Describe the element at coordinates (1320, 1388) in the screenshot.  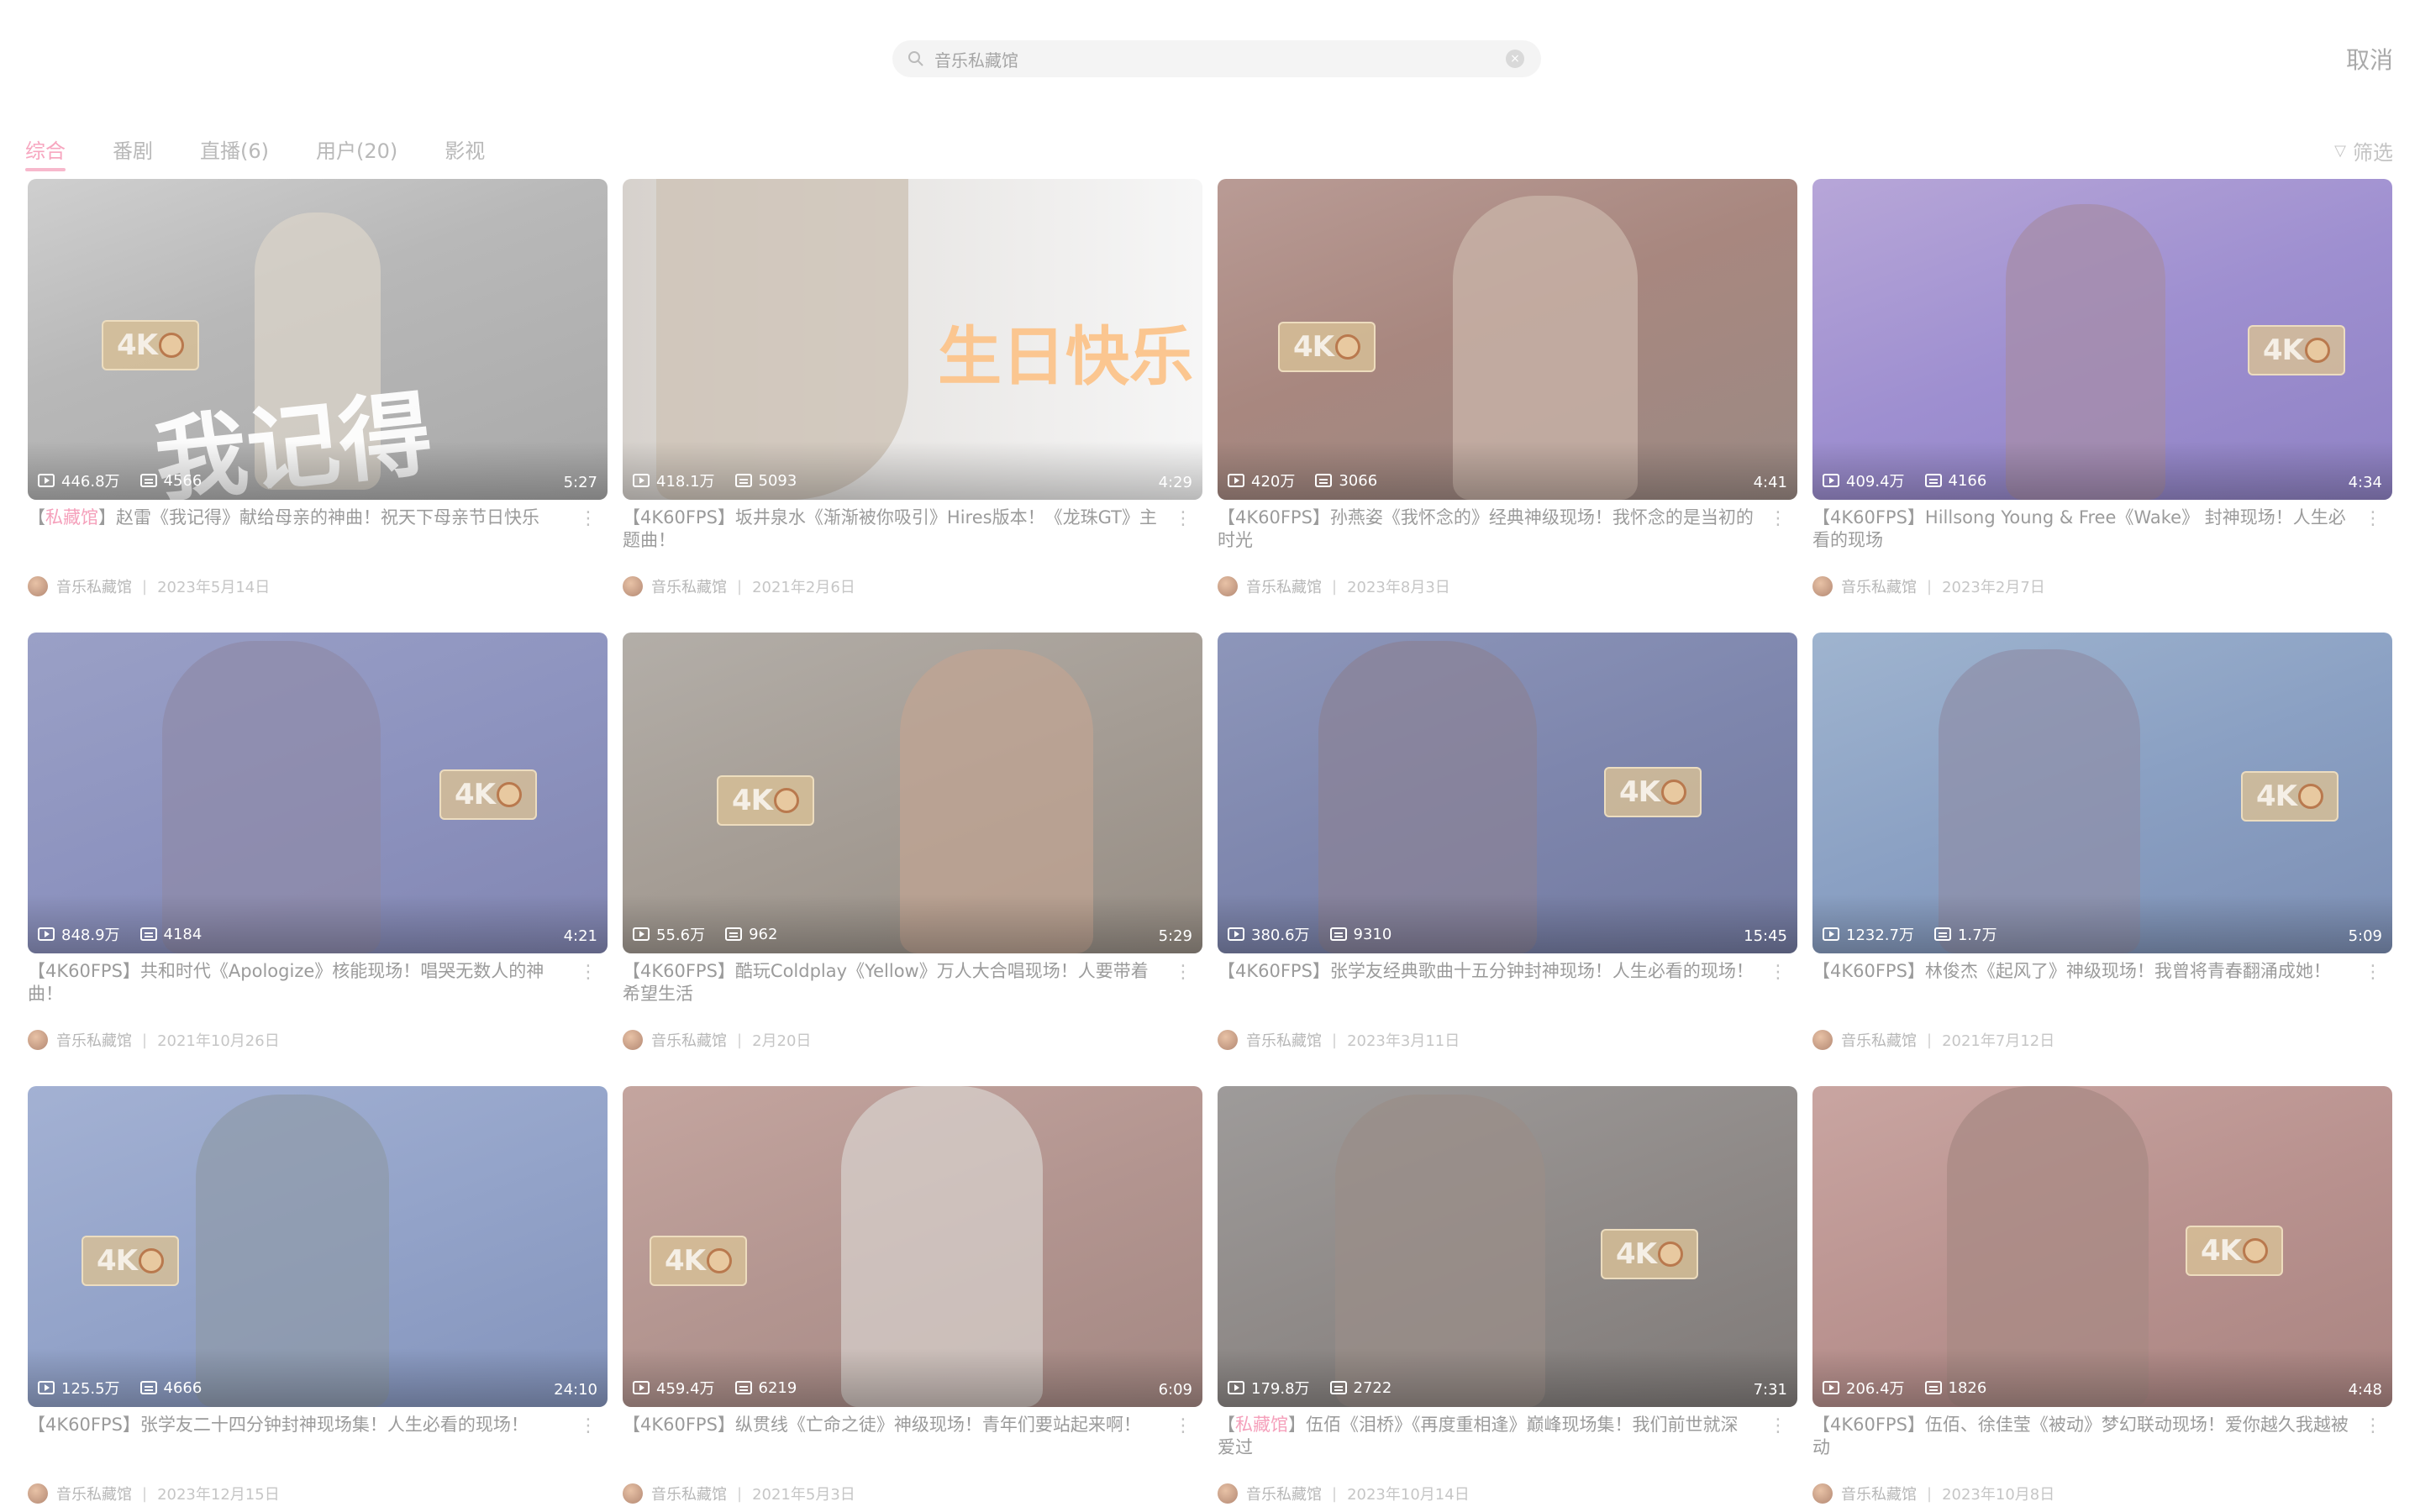
I see `video-stats: 179.8万 2722` at that location.